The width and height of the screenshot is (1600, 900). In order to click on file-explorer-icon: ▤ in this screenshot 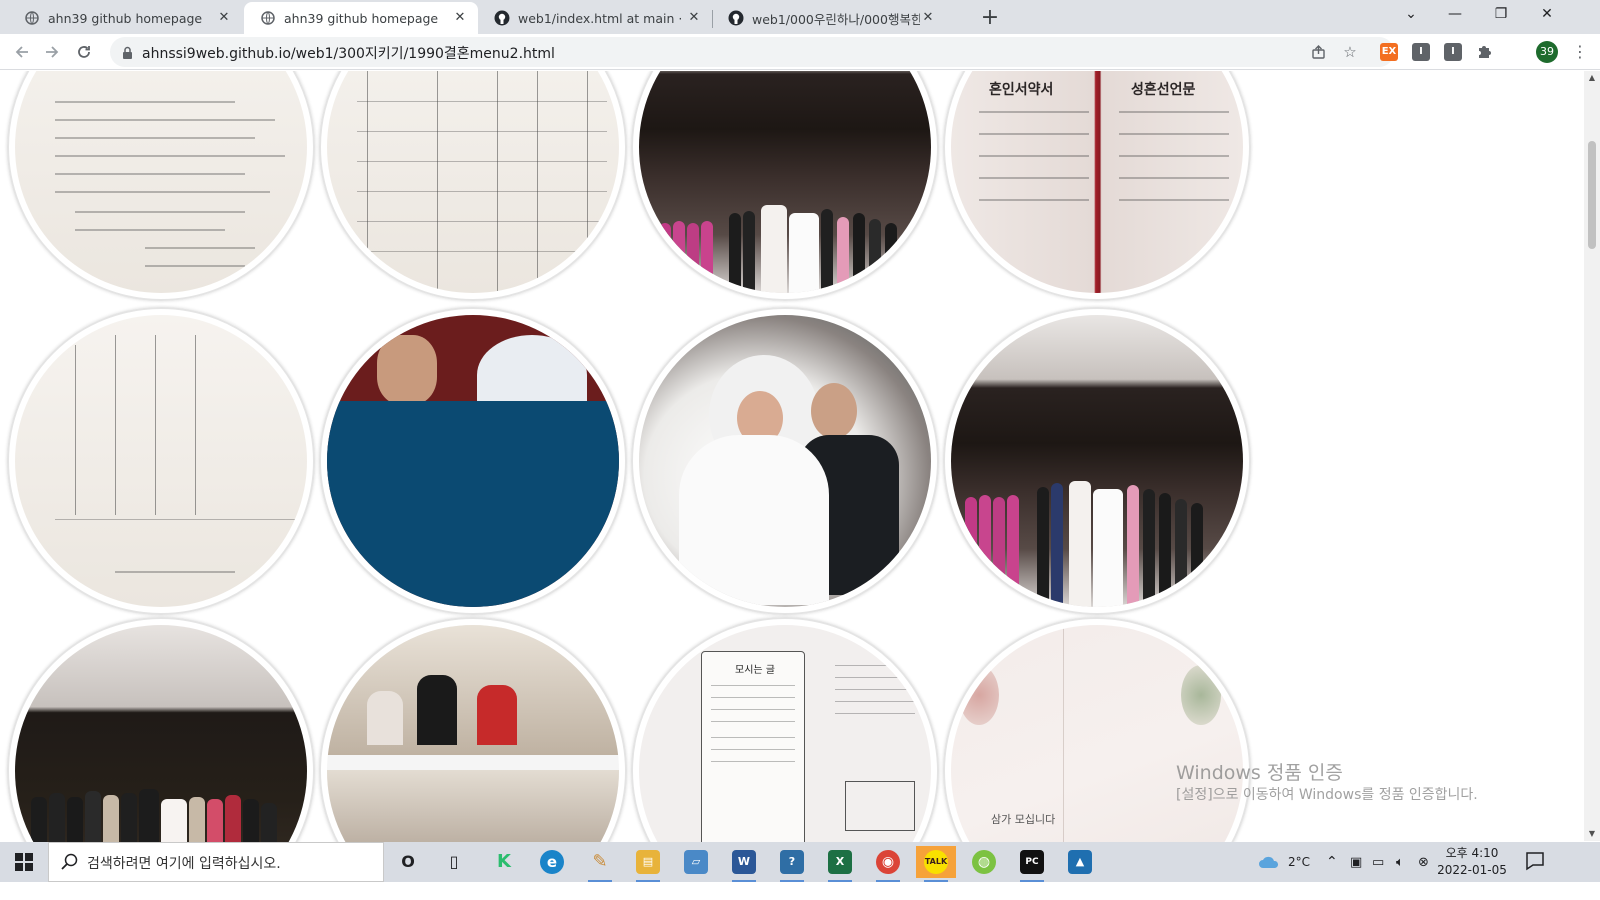, I will do `click(648, 864)`.